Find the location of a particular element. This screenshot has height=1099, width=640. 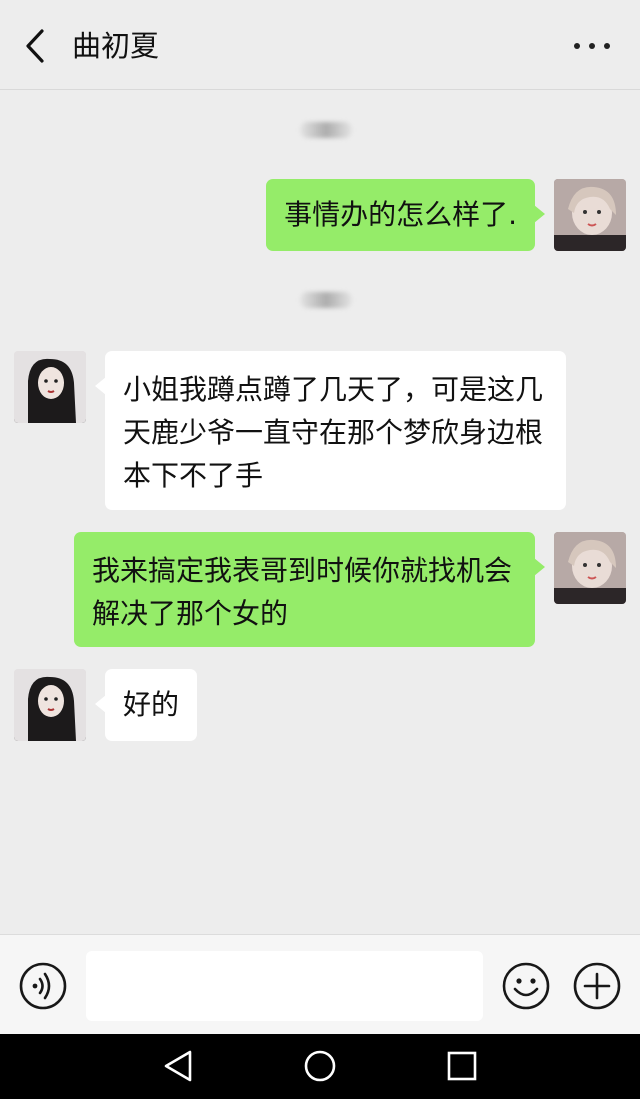

chat-header: 曲初夏 is located at coordinates (320, 45).